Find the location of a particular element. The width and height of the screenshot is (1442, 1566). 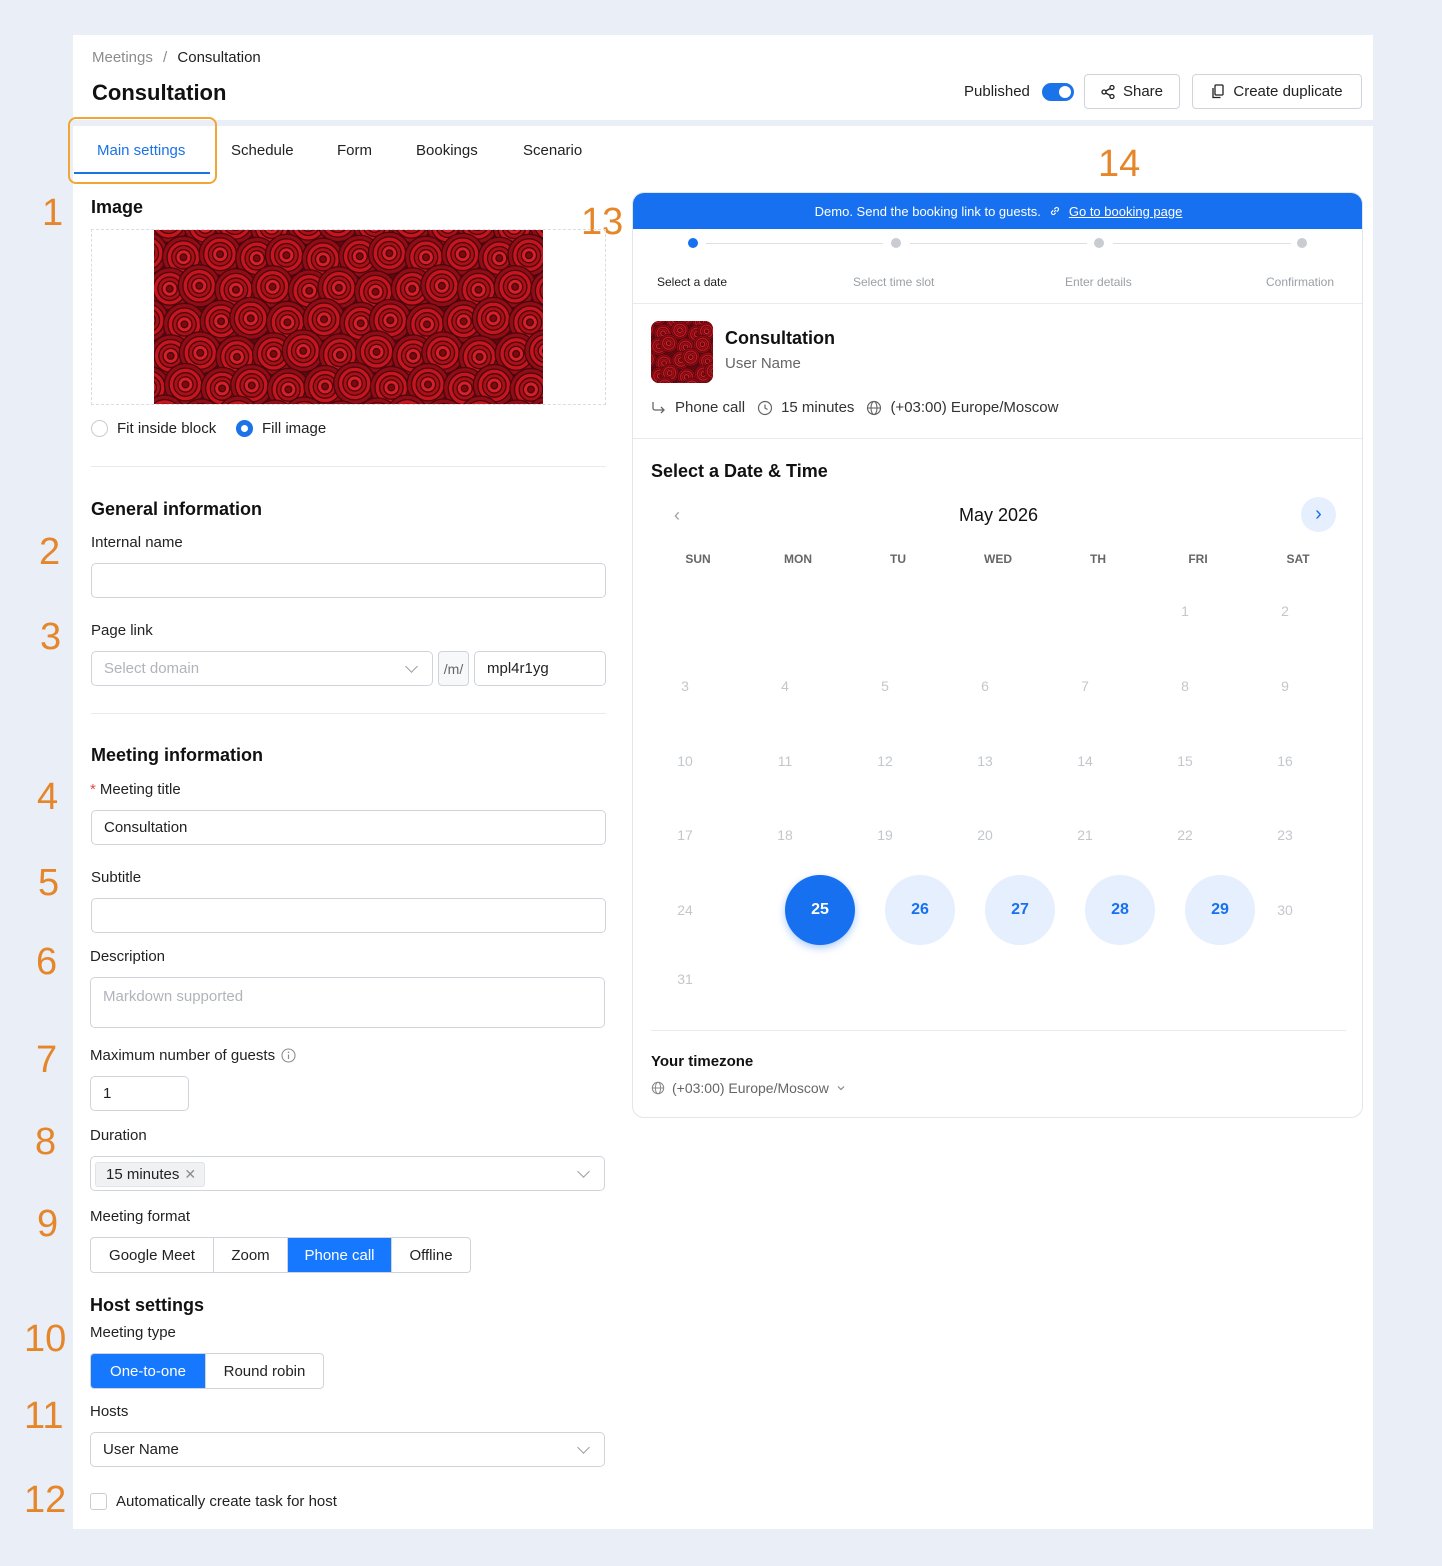

calendar-day-21: 21 is located at coordinates (1085, 835).